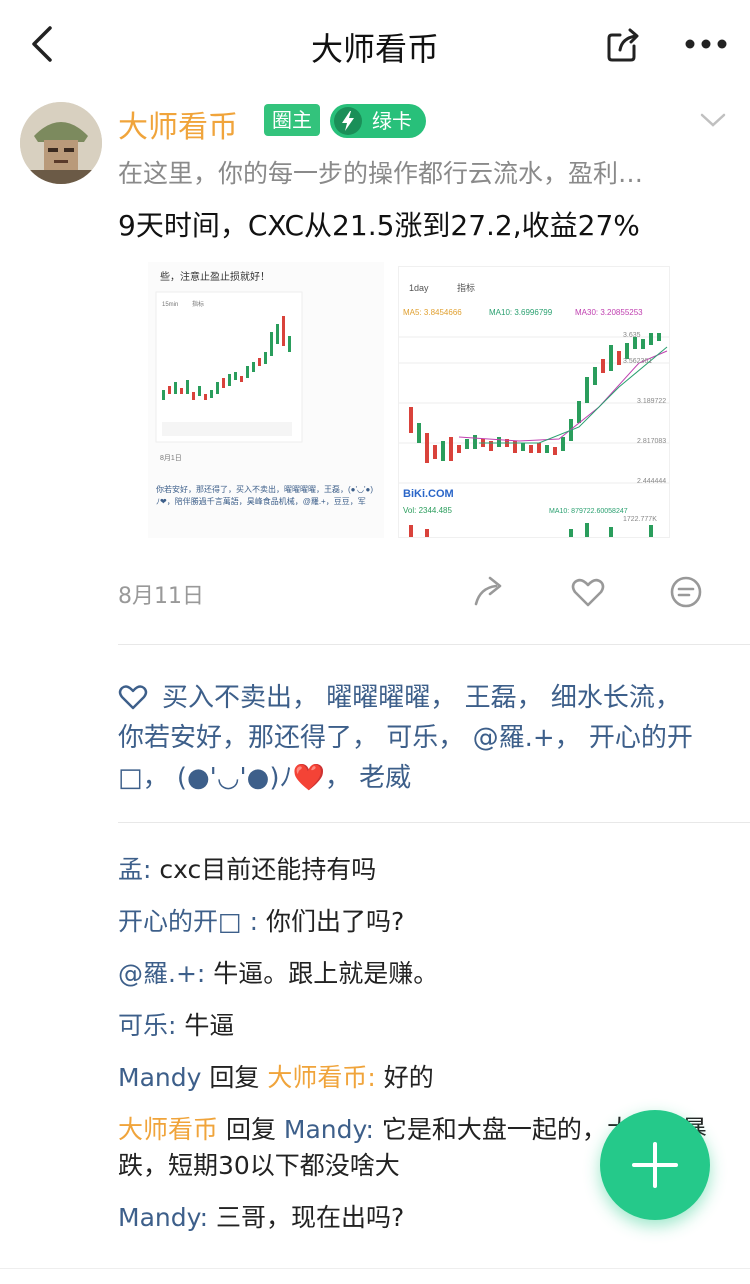 This screenshot has height=1284, width=750. What do you see at coordinates (640, 519) in the screenshot?
I see `img2-vol-max: 1722.777K` at bounding box center [640, 519].